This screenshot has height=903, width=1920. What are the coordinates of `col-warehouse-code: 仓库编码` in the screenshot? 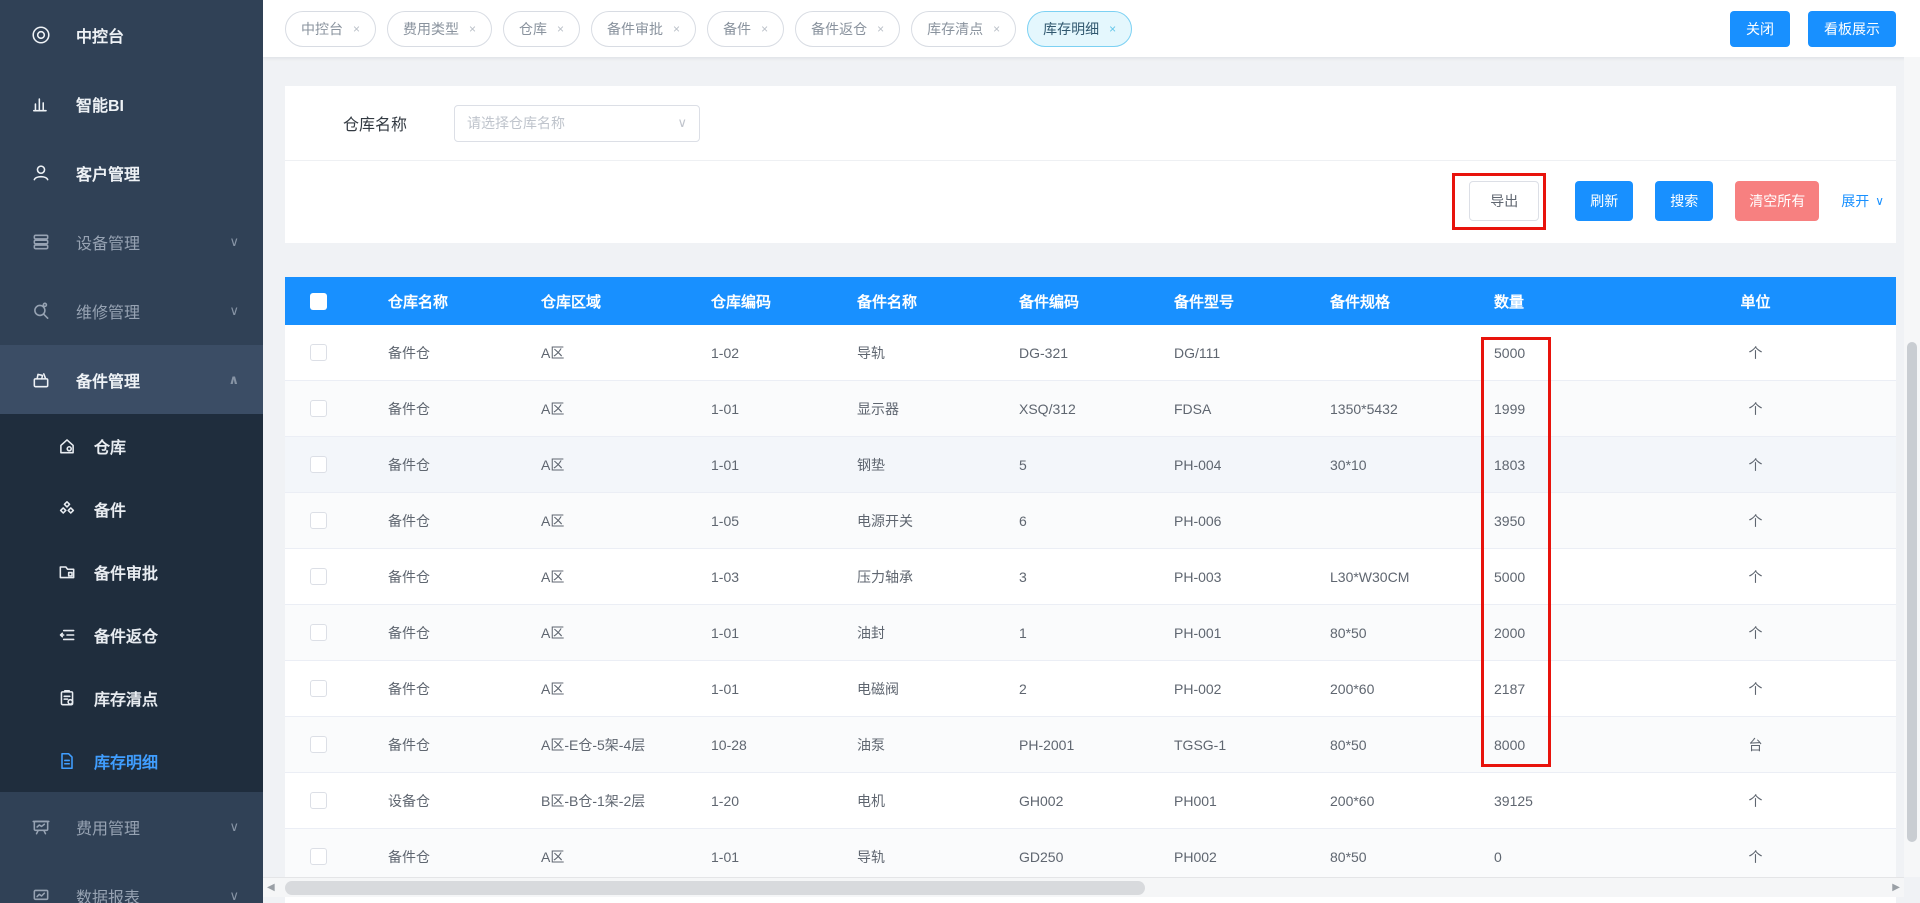 It's located at (741, 302).